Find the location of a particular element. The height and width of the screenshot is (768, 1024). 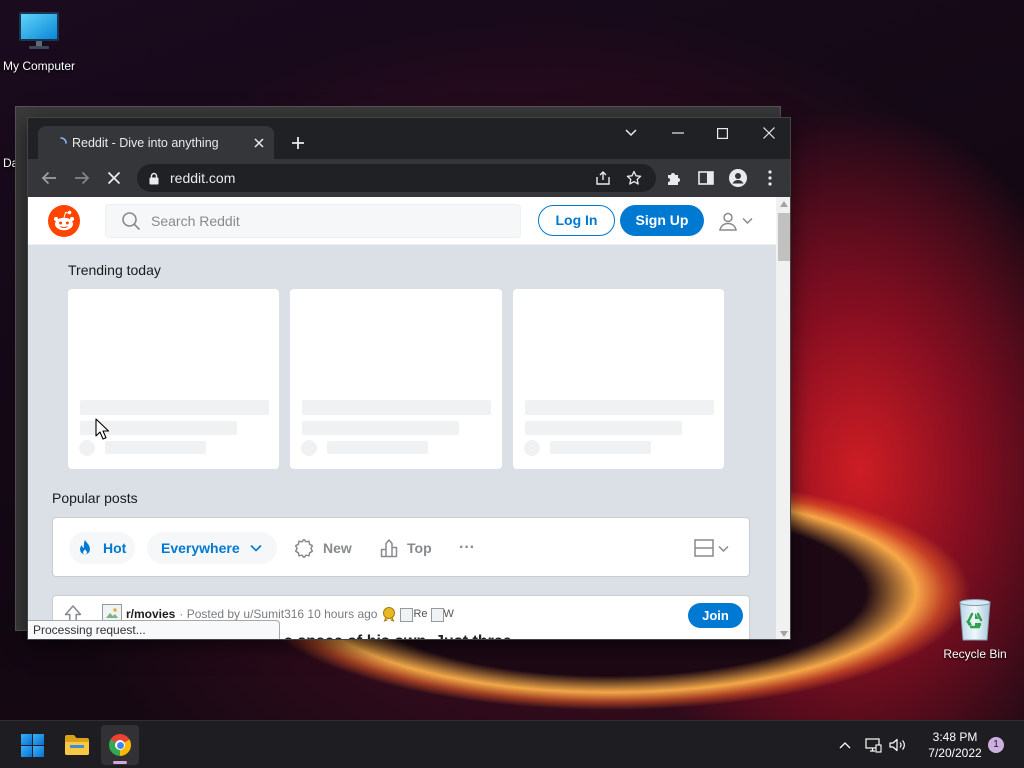

back-arrow-icon is located at coordinates (48, 178).